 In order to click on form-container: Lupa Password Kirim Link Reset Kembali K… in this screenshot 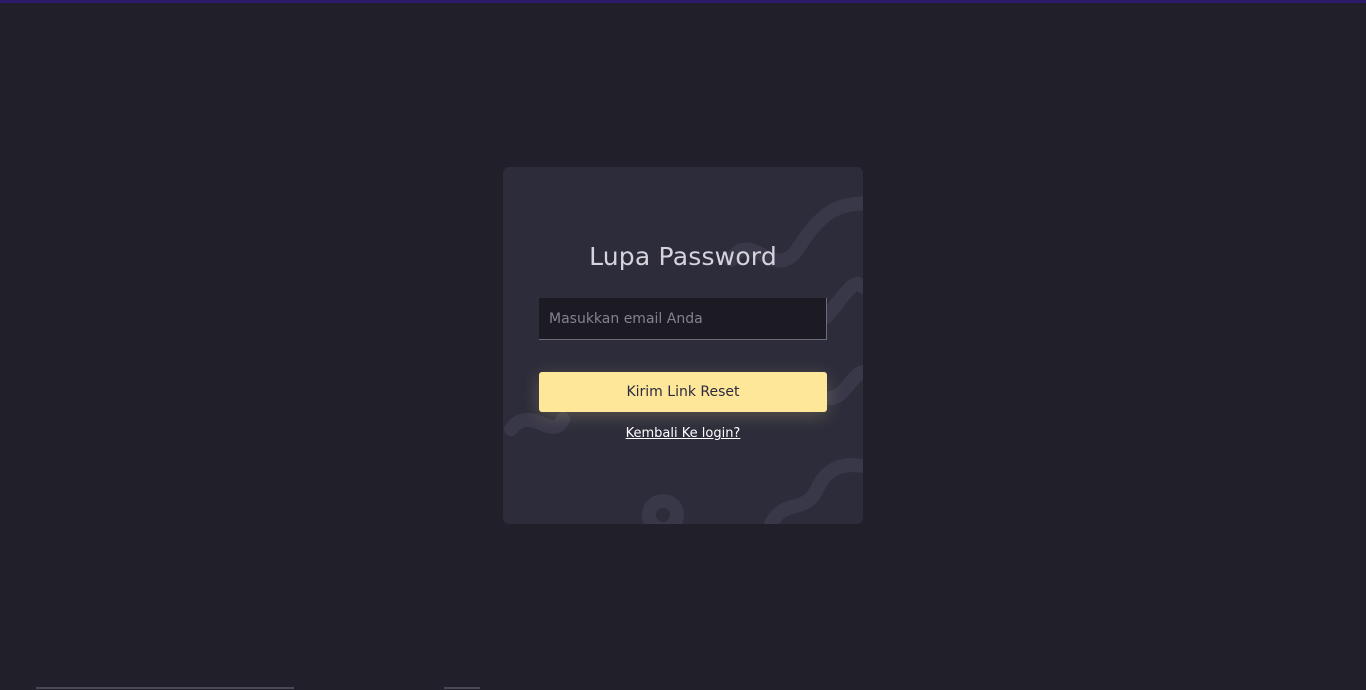, I will do `click(683, 345)`.